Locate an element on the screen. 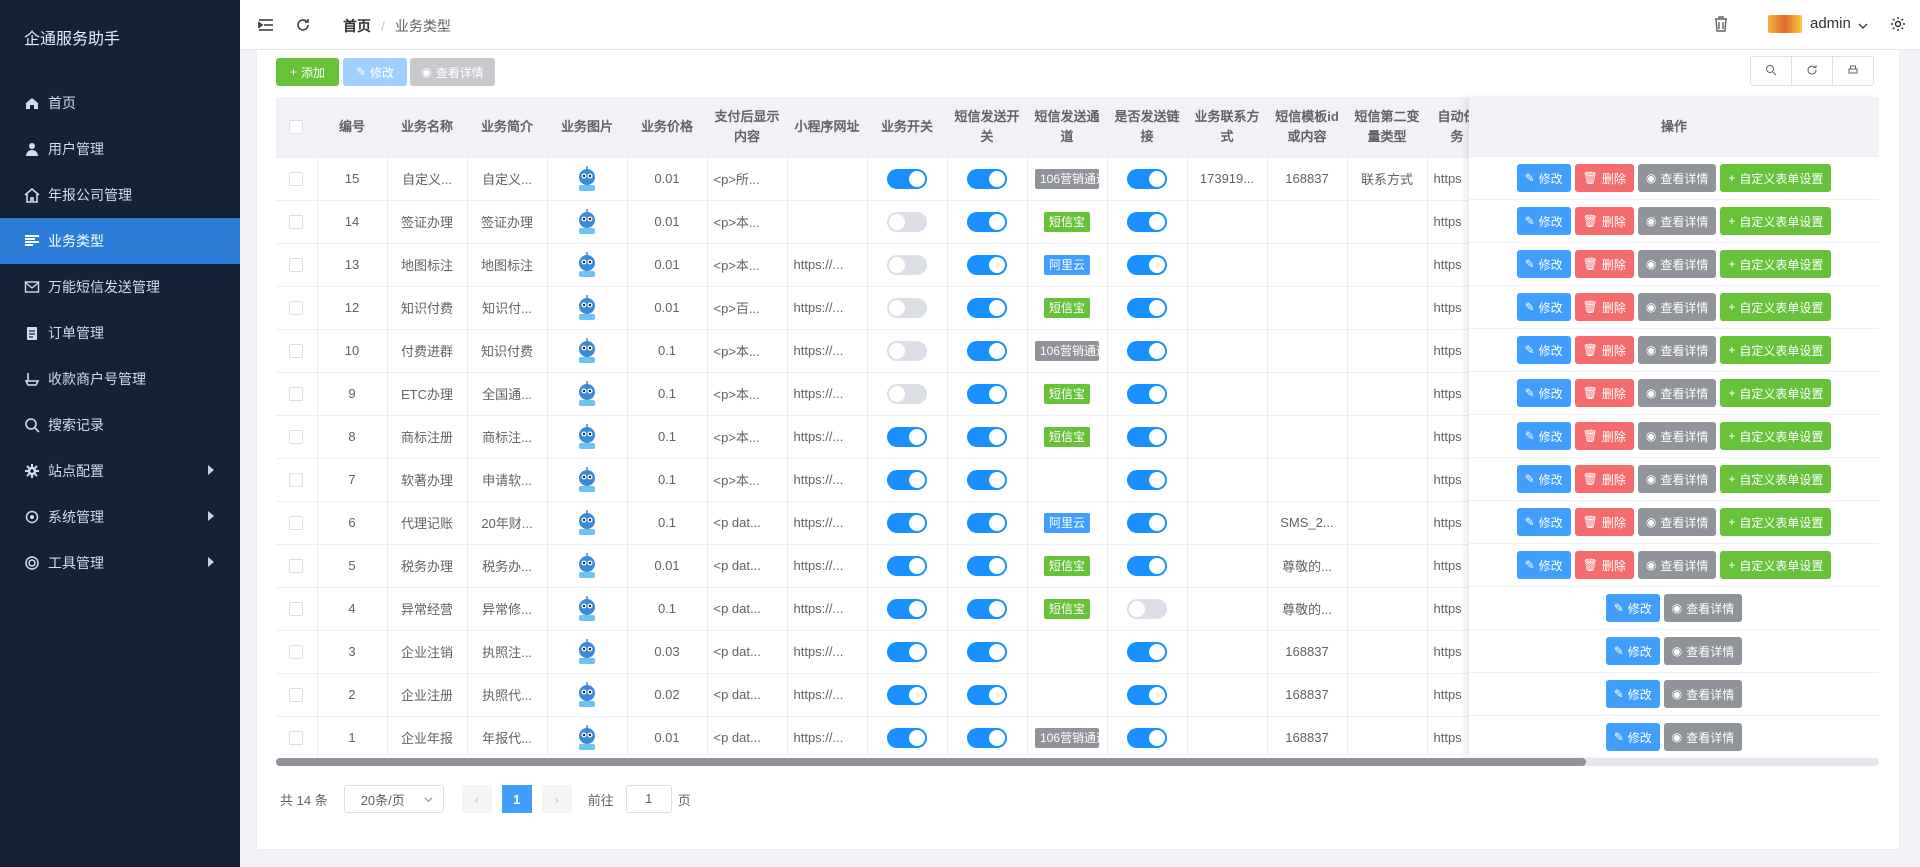 The height and width of the screenshot is (867, 1920). sidebar-item: 万能短信发送管理 is located at coordinates (120, 287).